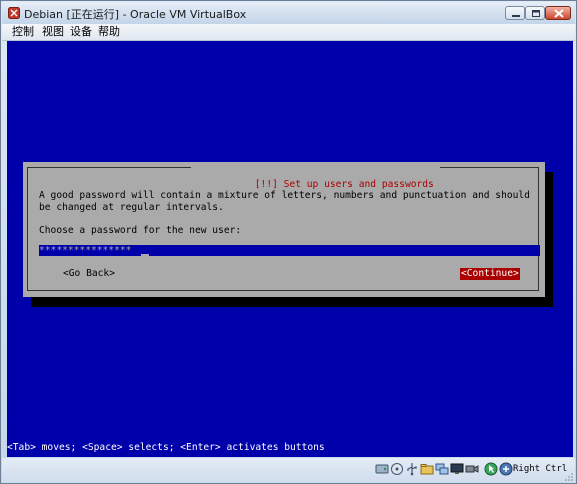  I want to click on mouse-integration-icon, so click(491, 469).